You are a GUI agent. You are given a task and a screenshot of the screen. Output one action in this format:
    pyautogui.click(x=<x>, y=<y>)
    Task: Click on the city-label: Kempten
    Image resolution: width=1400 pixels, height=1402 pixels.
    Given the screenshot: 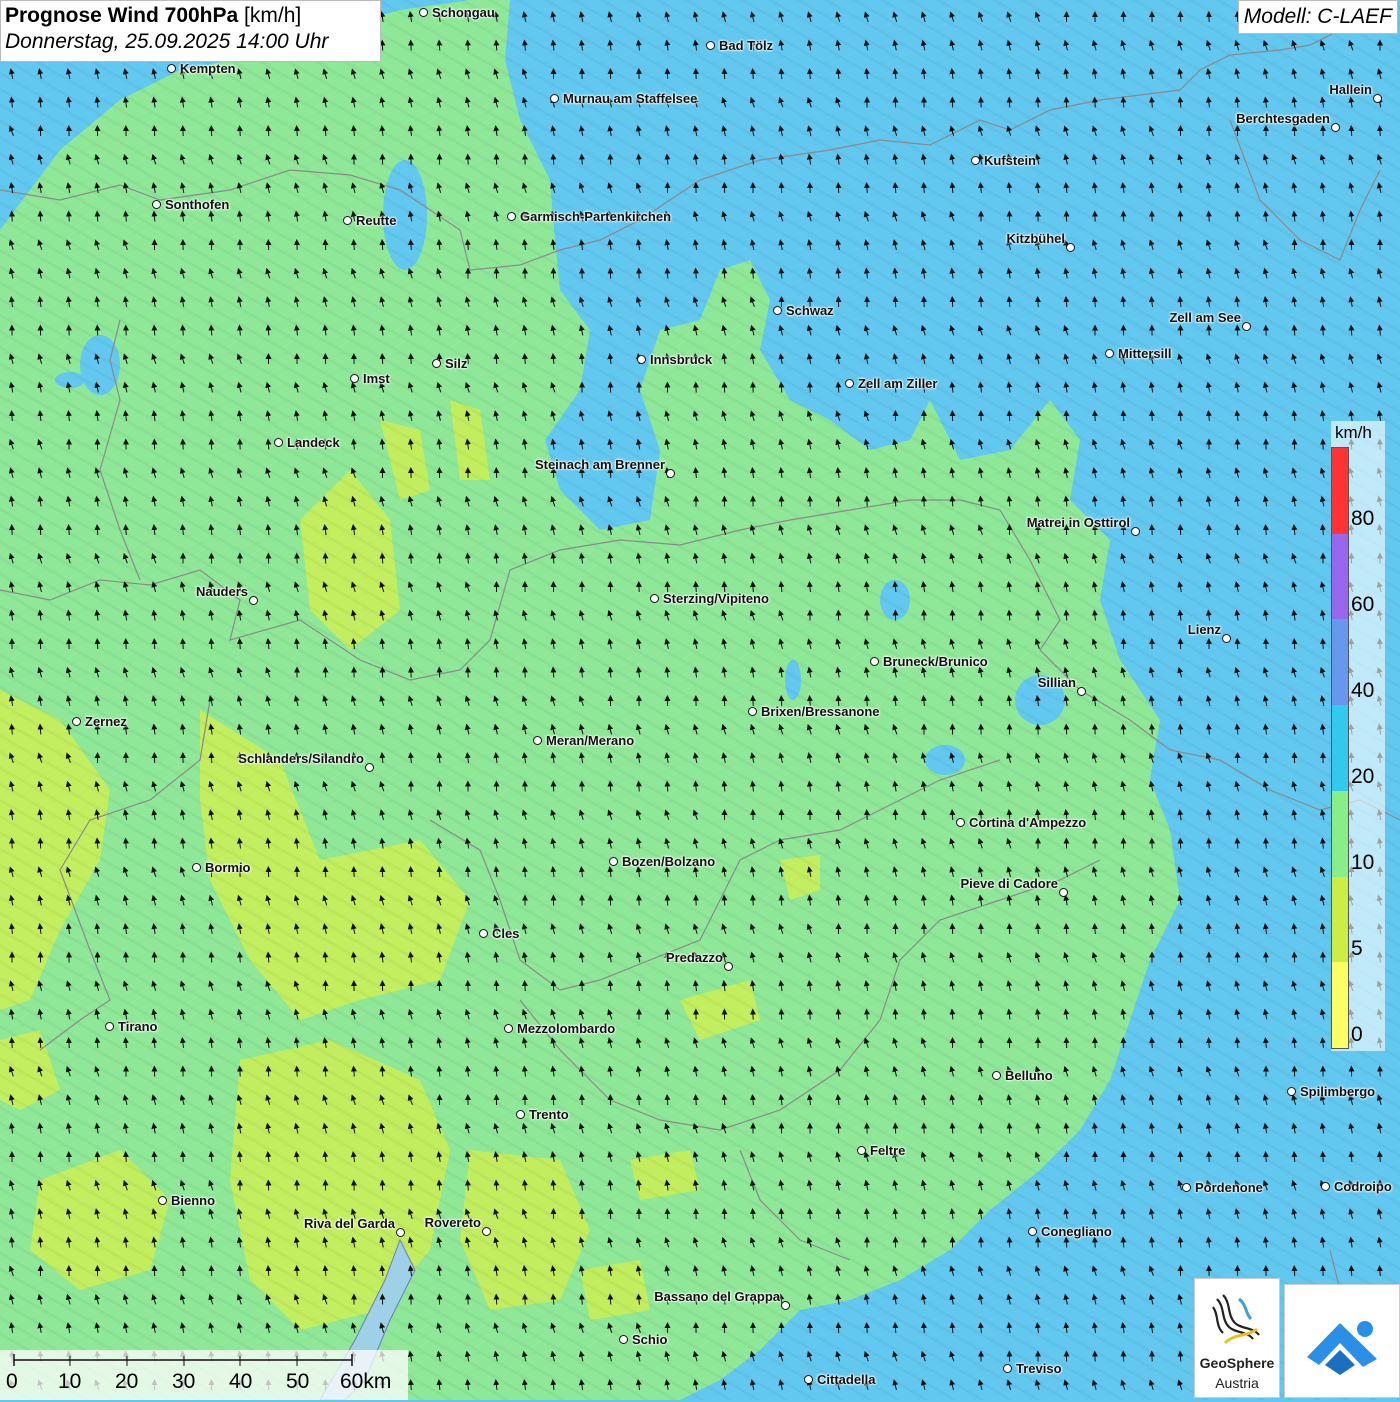 What is the action you would take?
    pyautogui.click(x=208, y=68)
    